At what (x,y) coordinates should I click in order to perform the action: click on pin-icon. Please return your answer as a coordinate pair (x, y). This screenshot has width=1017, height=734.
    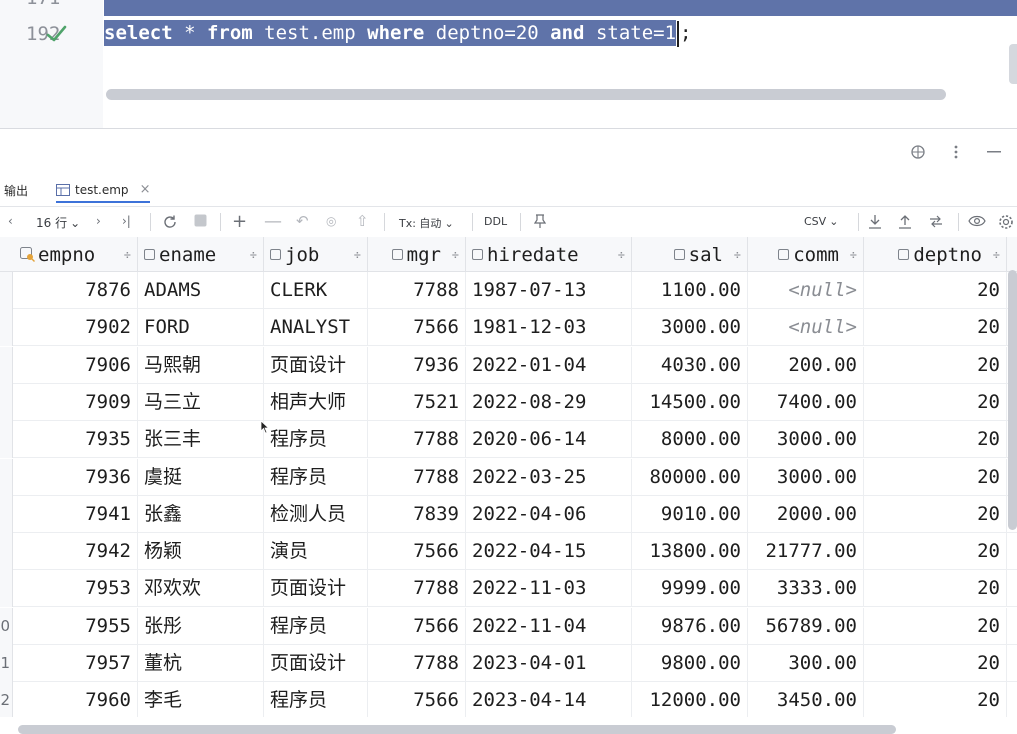
    Looking at the image, I should click on (540, 221).